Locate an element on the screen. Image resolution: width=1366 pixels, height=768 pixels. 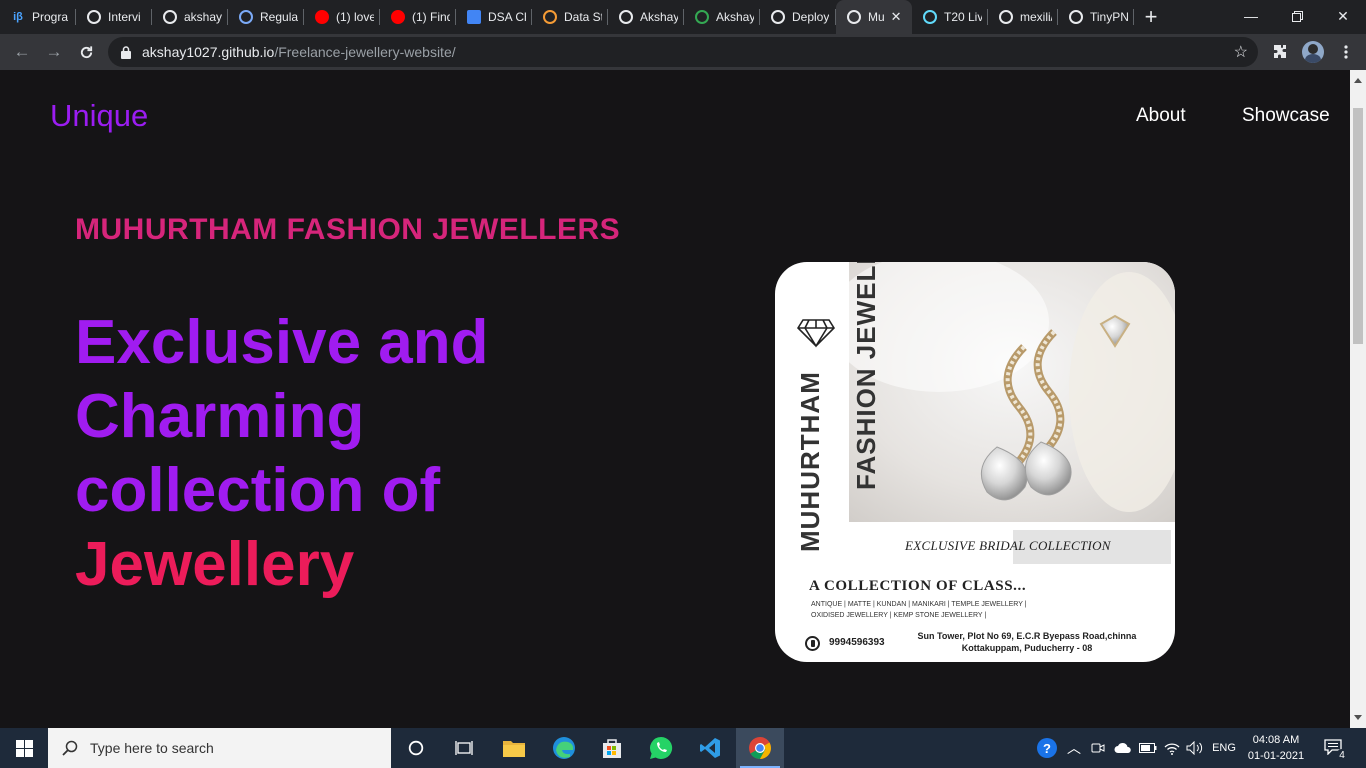
cortana-icon is located at coordinates (416, 748).